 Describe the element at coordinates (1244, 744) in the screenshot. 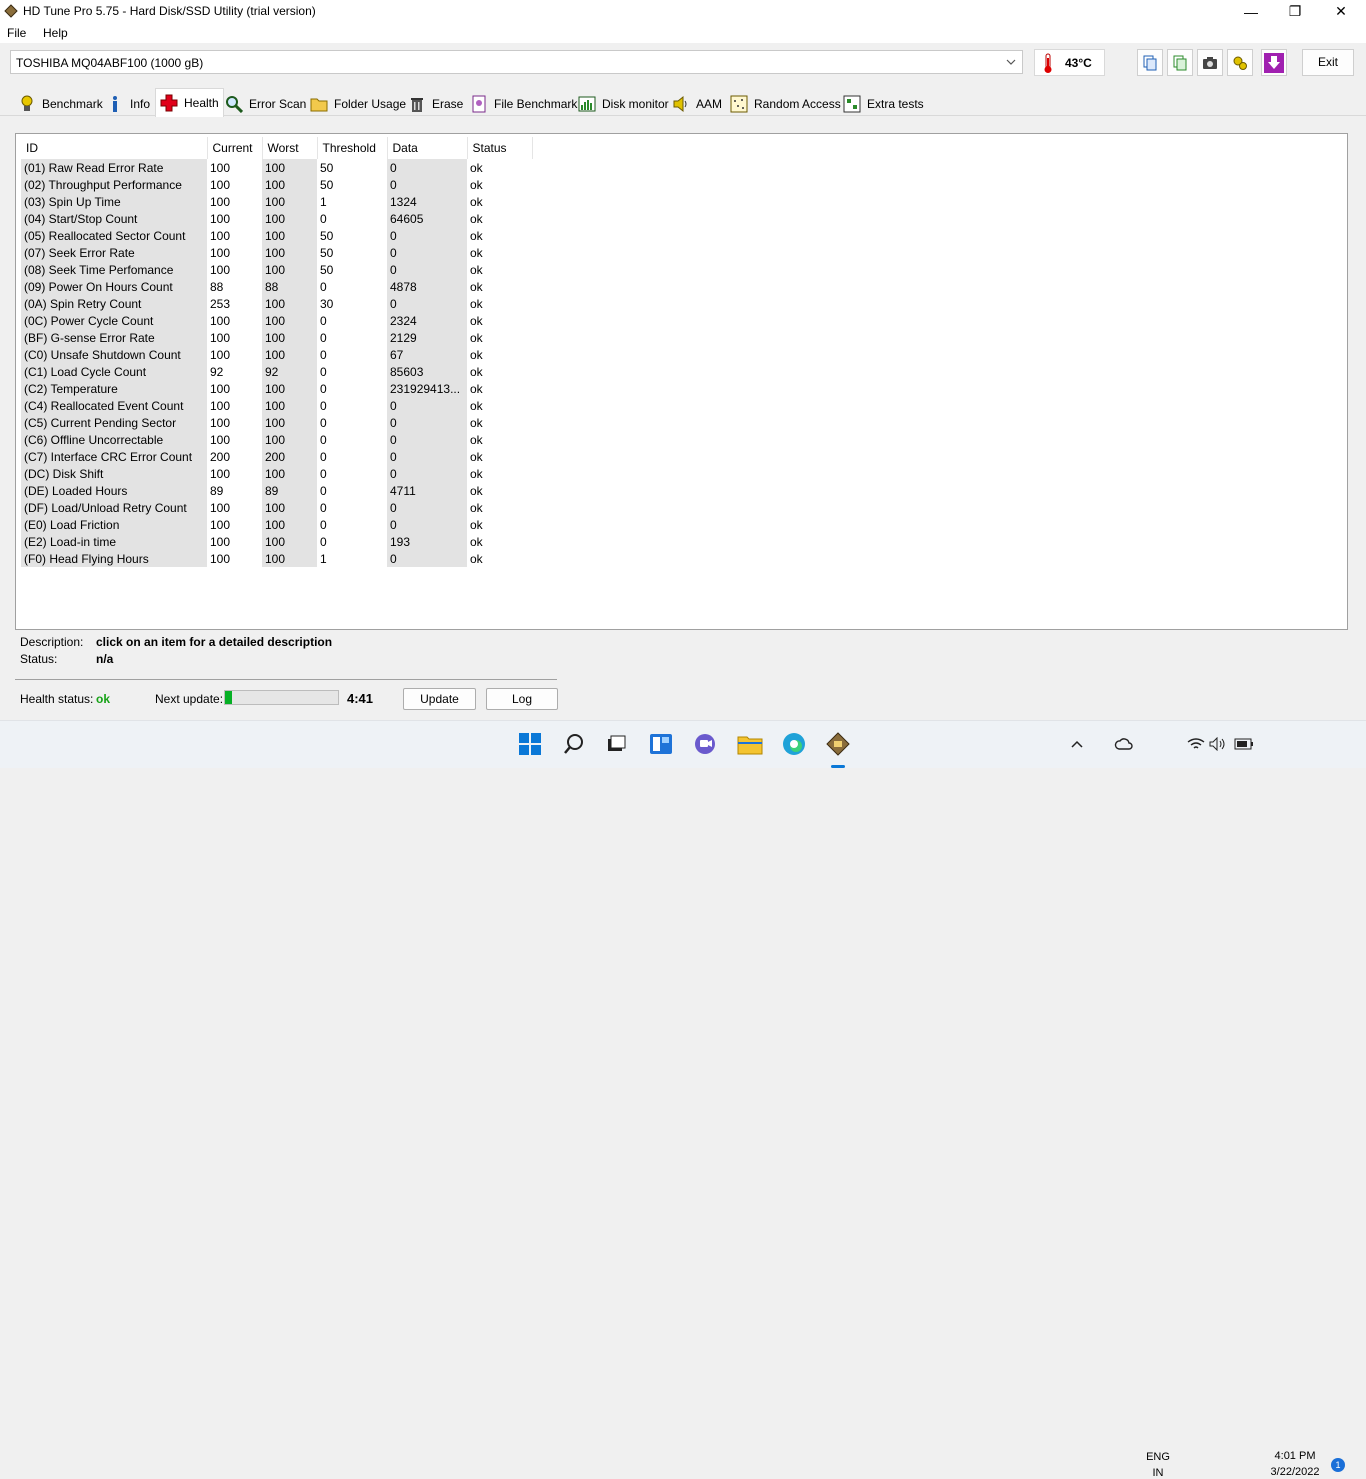

I see `battery-icon` at that location.